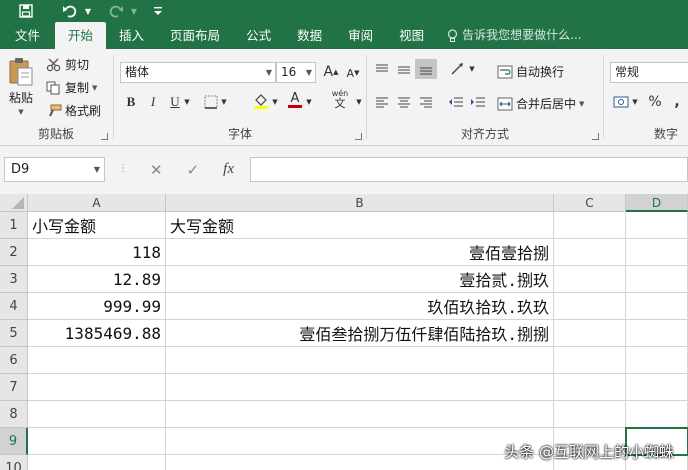  What do you see at coordinates (14, 360) in the screenshot?
I see `row-header-6: 6` at bounding box center [14, 360].